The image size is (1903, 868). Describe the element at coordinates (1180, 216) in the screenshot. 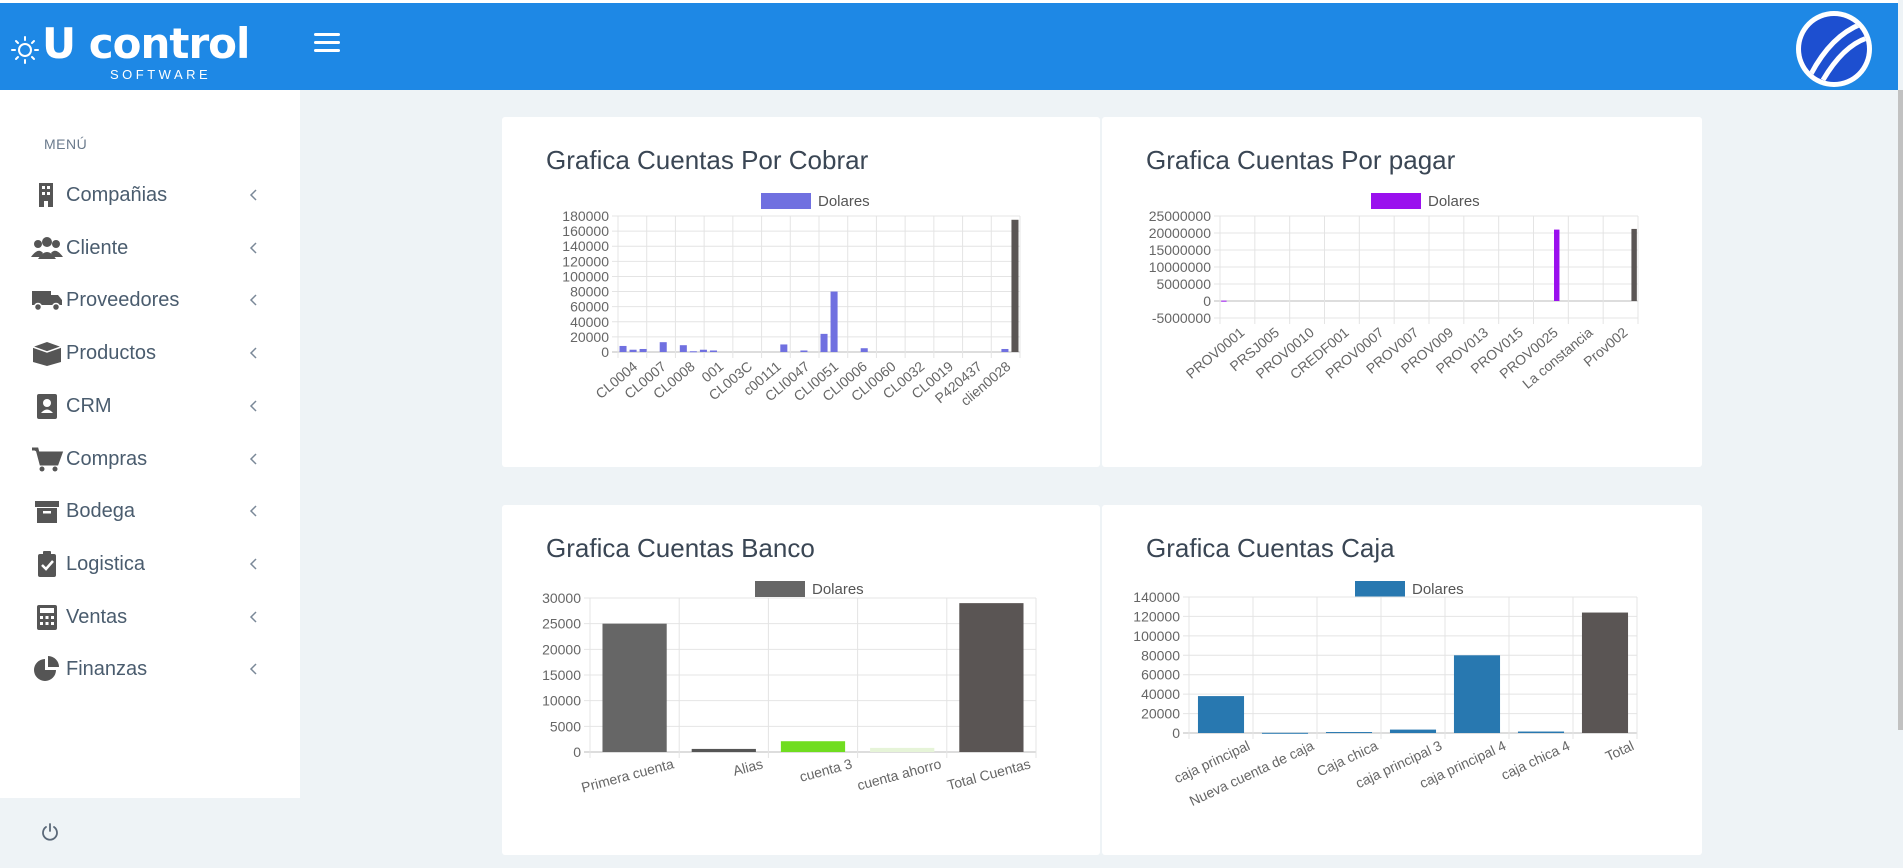

I see `y-tick-label: 25000000` at that location.